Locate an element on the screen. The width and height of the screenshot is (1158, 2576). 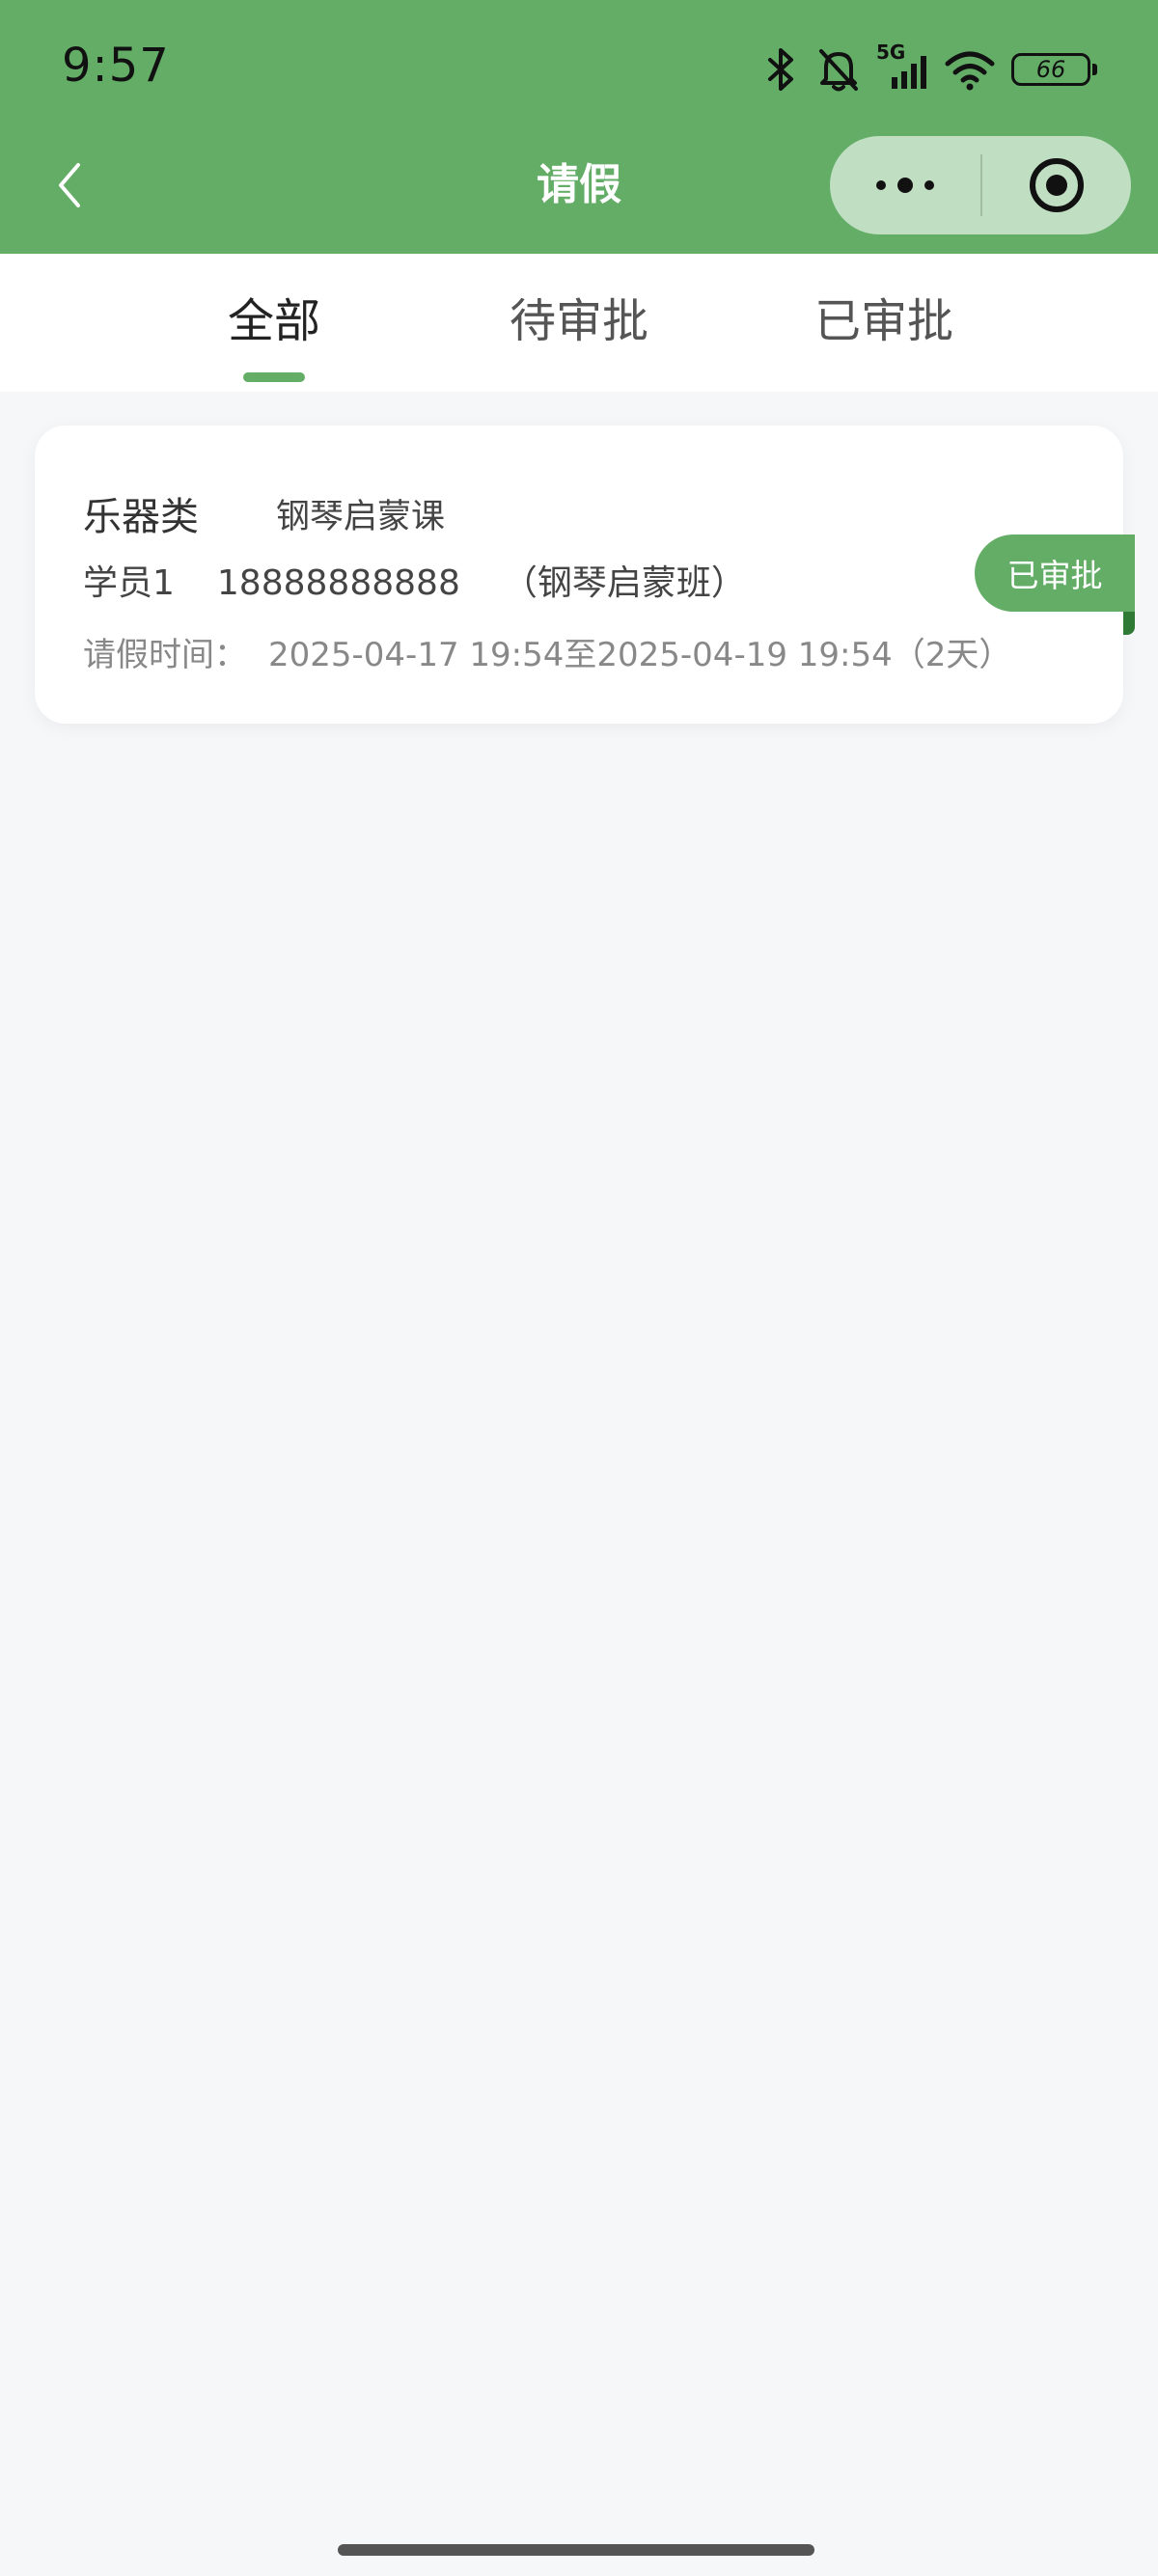
status-icons: 5G 66 is located at coordinates (929, 68).